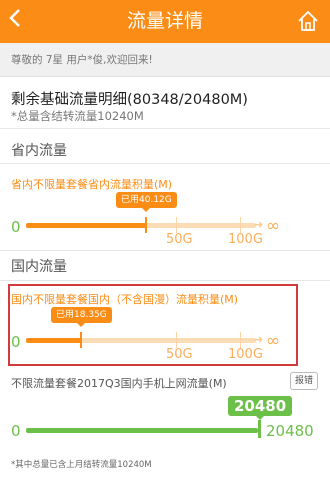 Image resolution: width=330 pixels, height=495 pixels. I want to click on domestic-zero-label: 0, so click(16, 342).